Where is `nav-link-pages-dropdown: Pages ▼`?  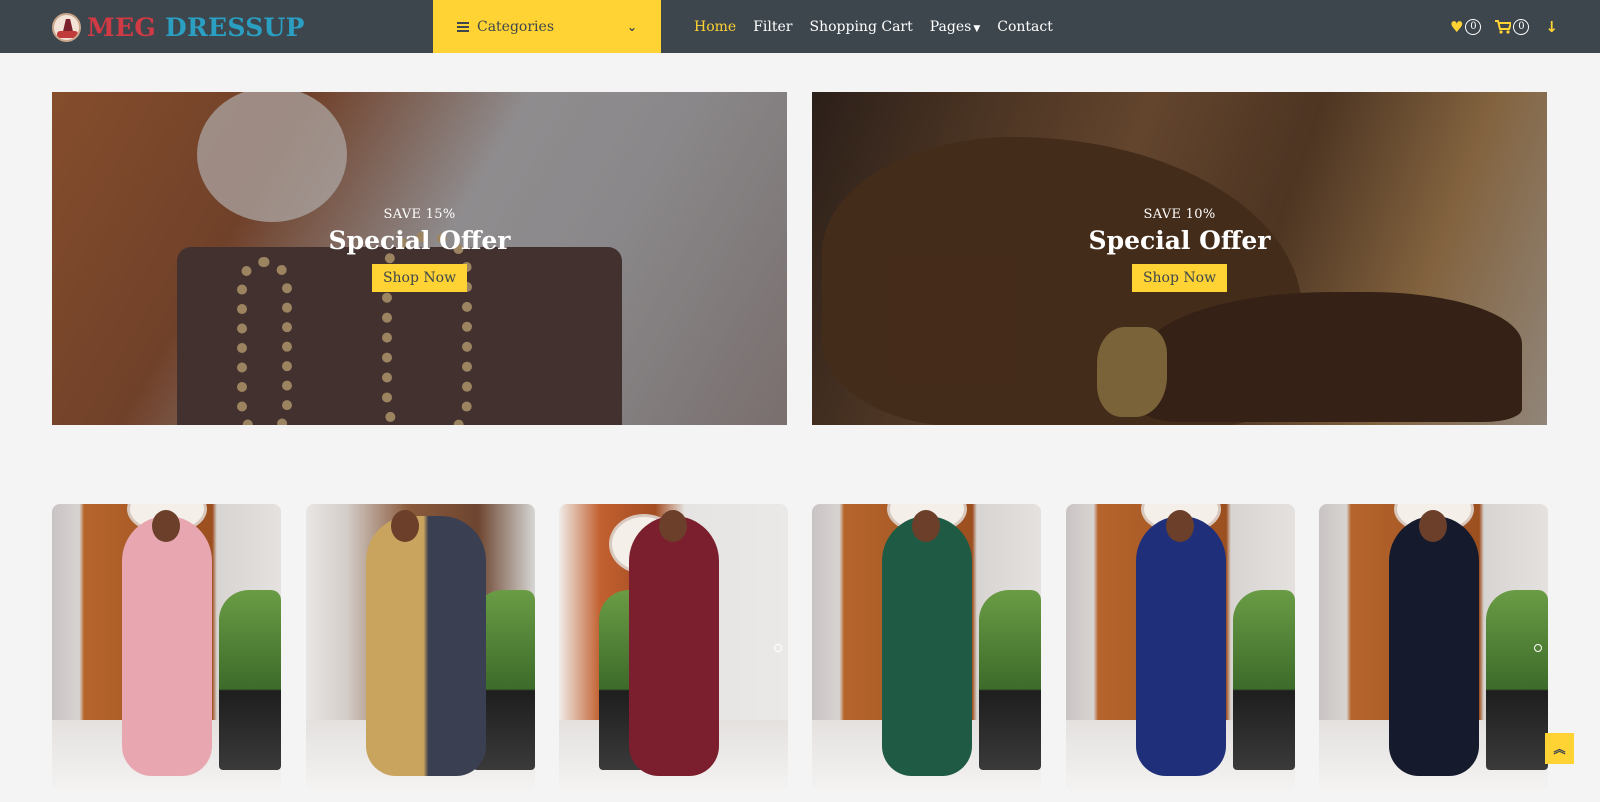
nav-link-pages-dropdown: Pages ▼ is located at coordinates (955, 27).